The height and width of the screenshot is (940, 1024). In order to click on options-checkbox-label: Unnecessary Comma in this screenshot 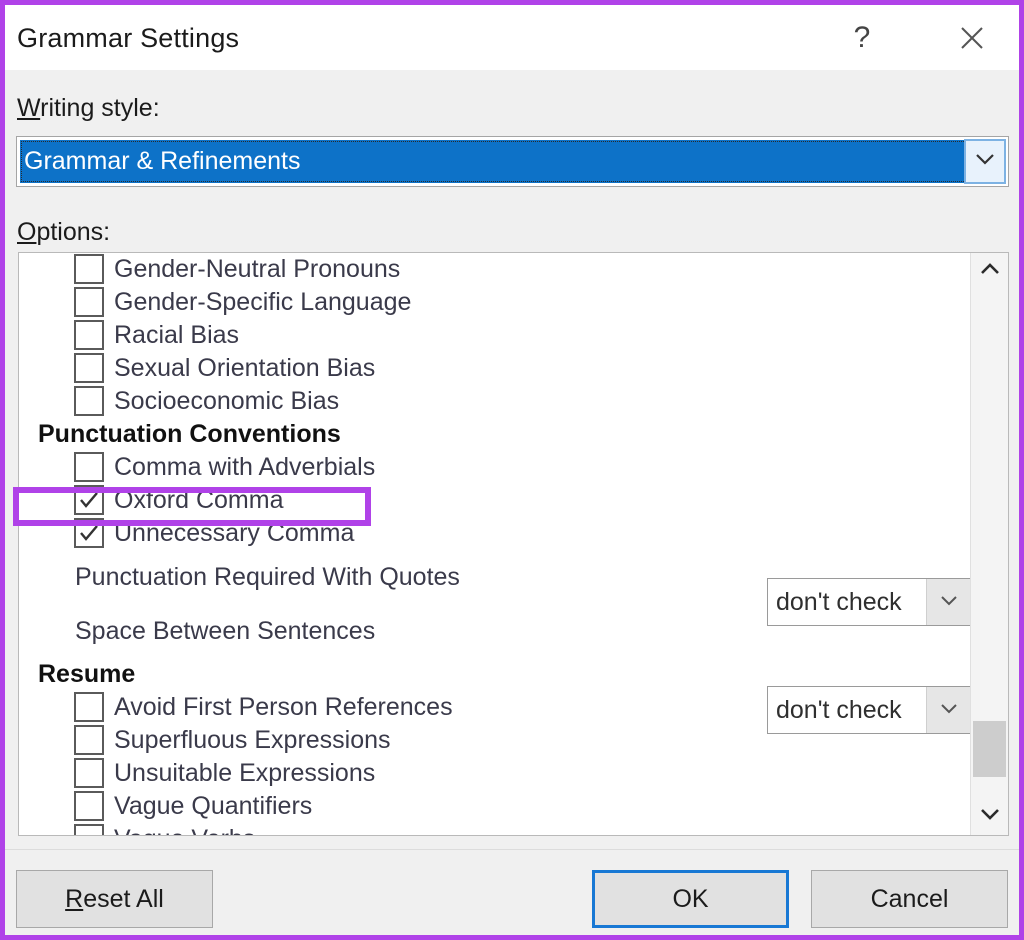, I will do `click(234, 533)`.